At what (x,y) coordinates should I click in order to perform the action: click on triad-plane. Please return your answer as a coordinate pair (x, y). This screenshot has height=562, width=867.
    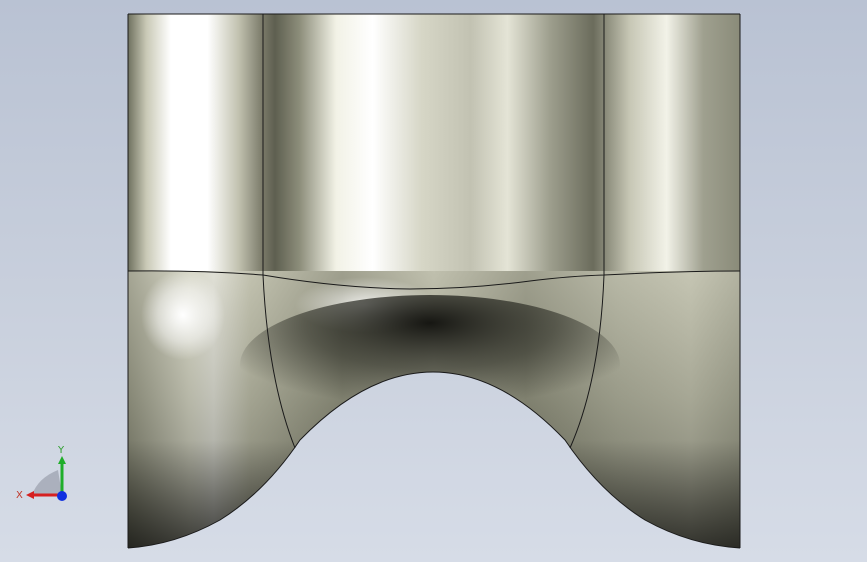
    Looking at the image, I should click on (47, 482).